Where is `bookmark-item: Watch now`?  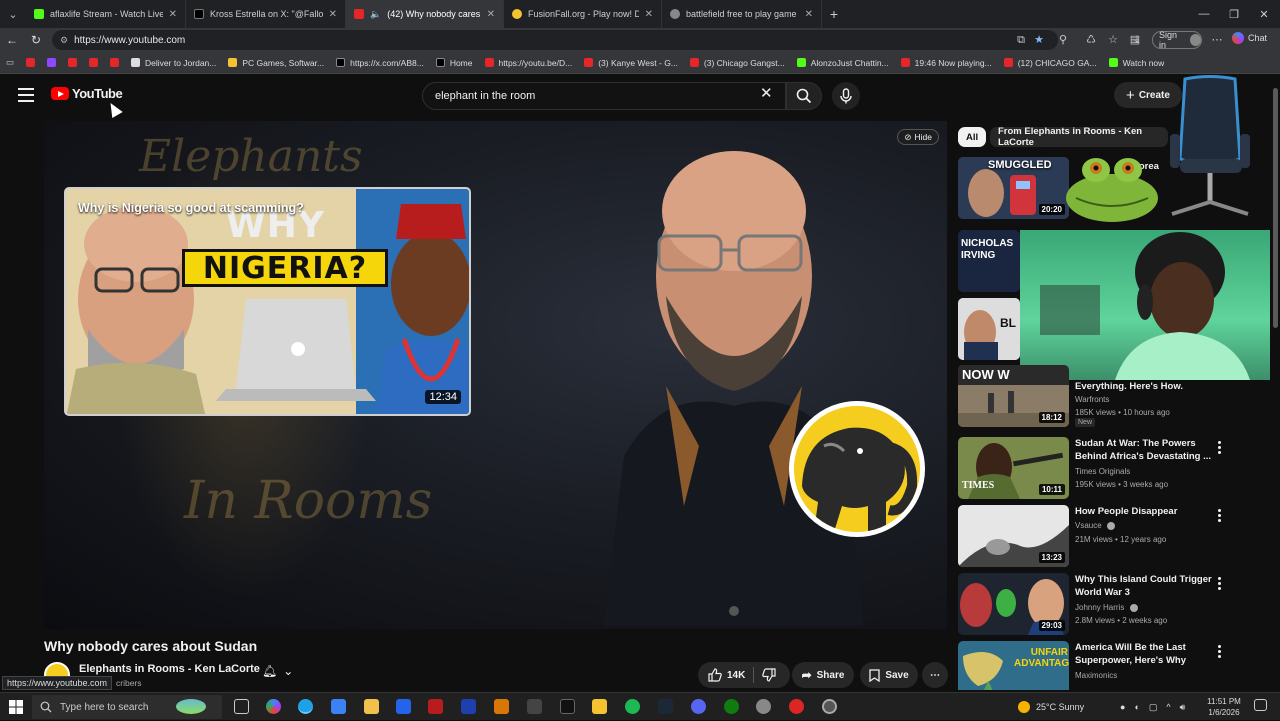
bookmark-item: Watch now is located at coordinates (1136, 63).